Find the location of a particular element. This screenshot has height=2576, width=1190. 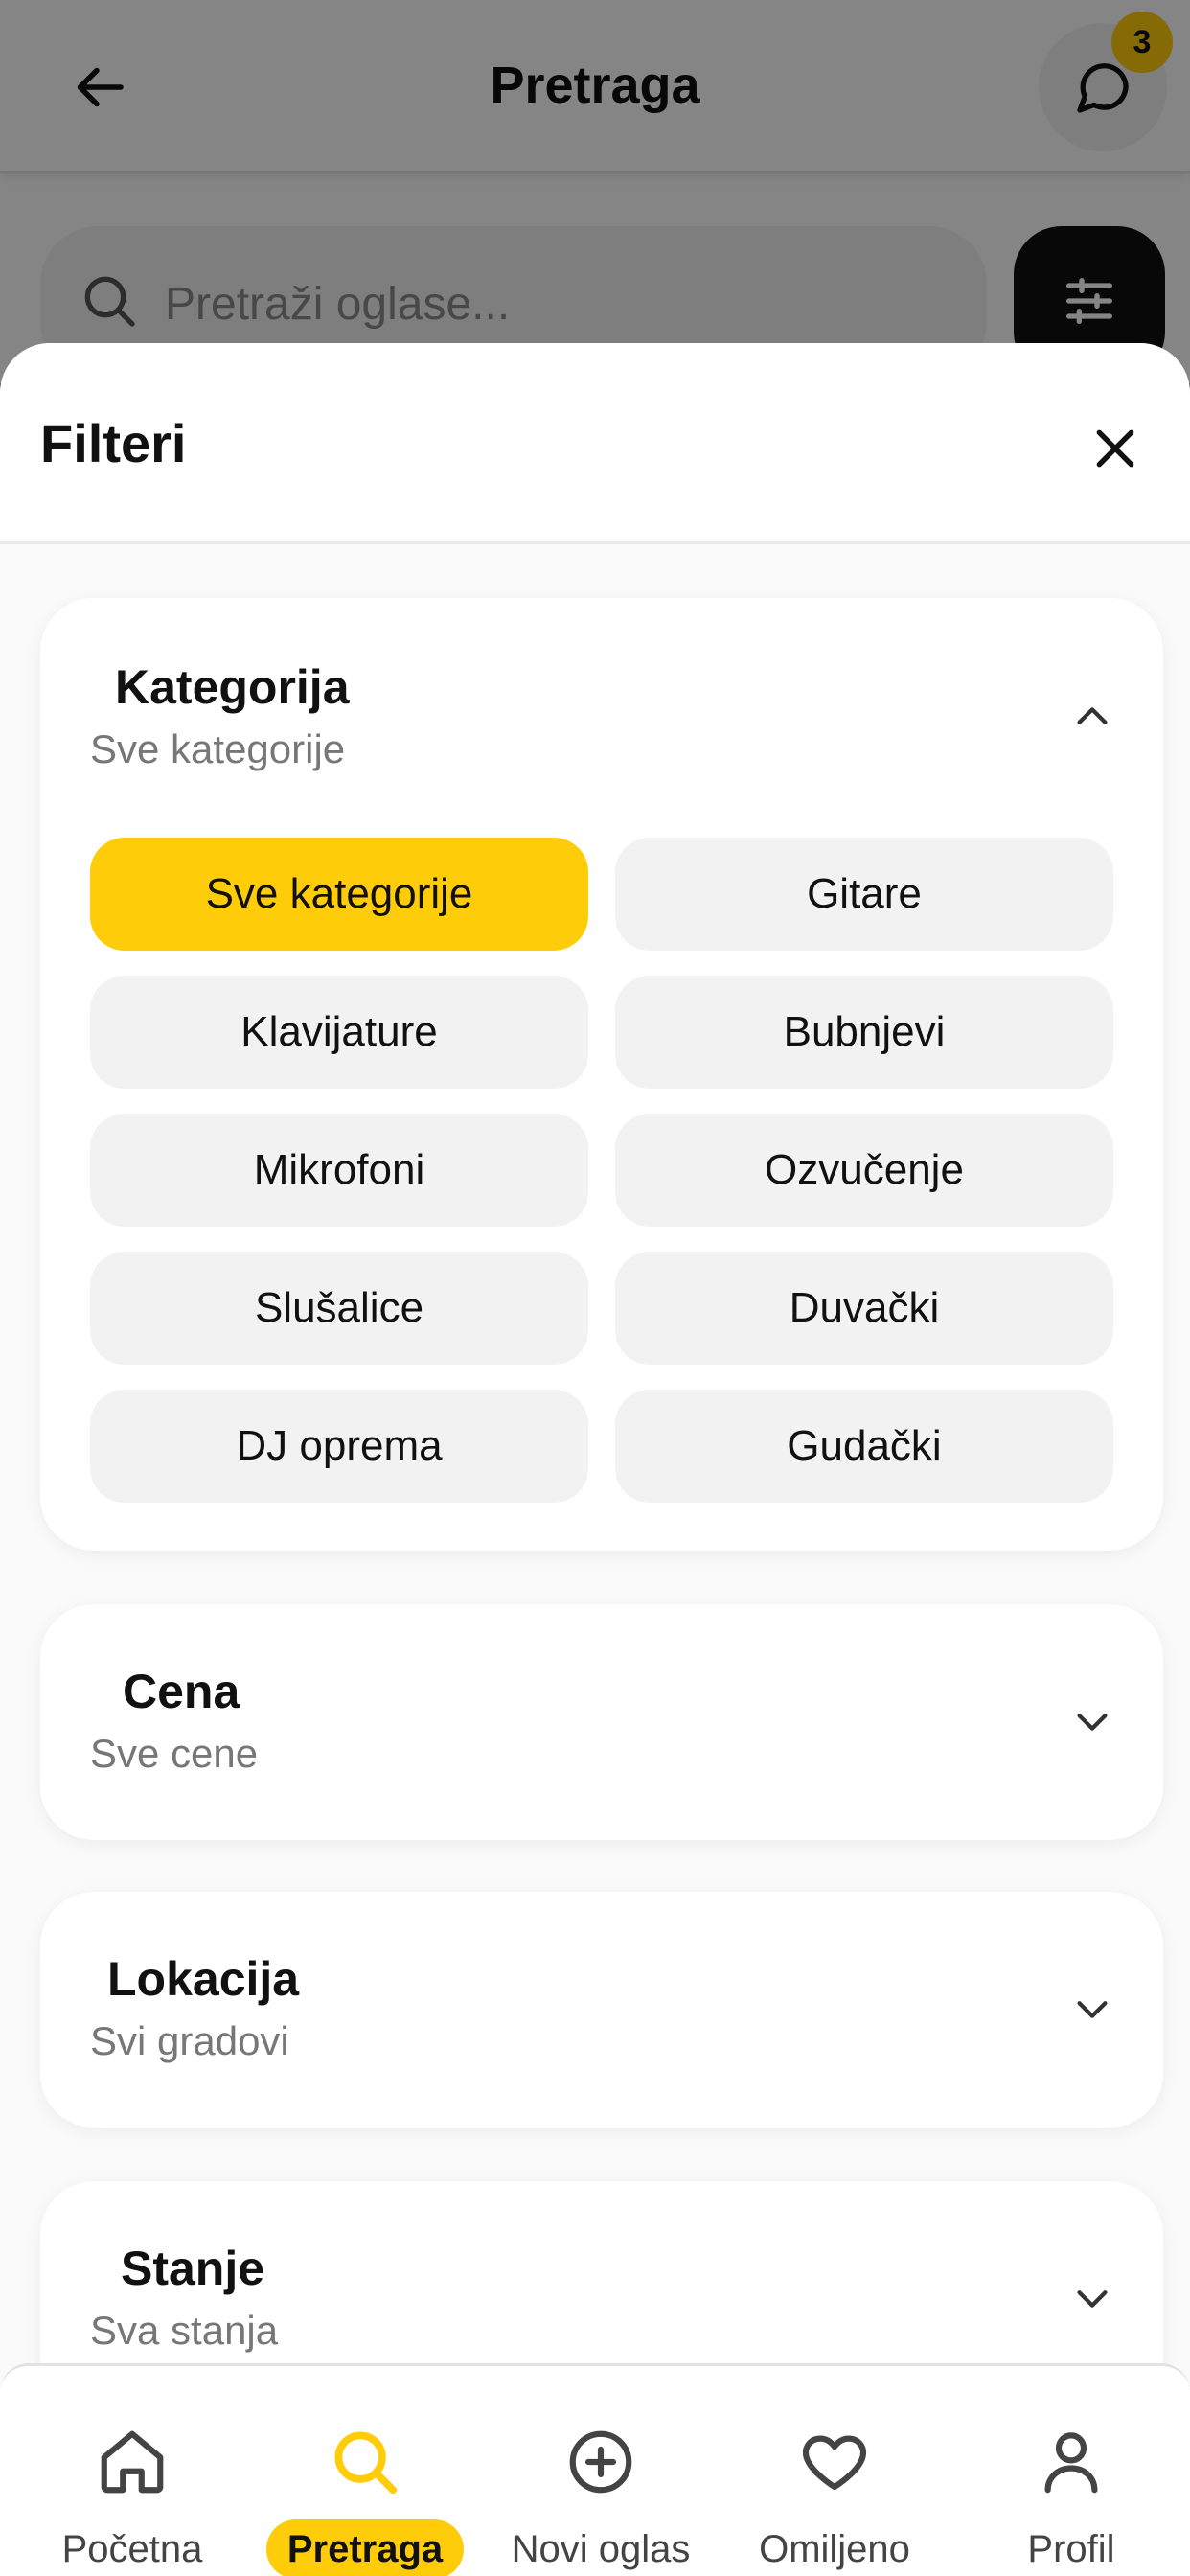

nav-label-favorites: Omiljeno is located at coordinates (835, 2549).